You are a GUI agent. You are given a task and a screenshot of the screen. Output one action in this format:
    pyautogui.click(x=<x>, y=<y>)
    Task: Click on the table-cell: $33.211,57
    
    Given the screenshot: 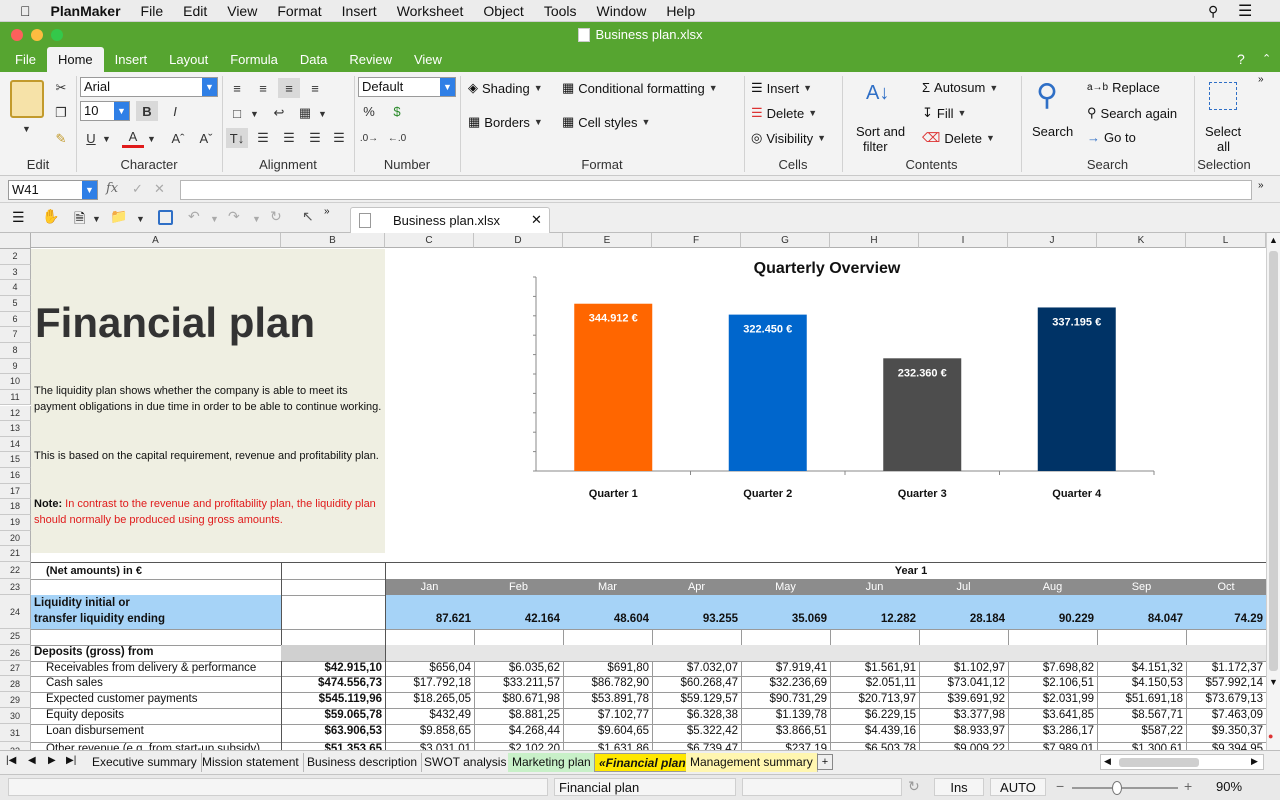 What is the action you would take?
    pyautogui.click(x=518, y=683)
    